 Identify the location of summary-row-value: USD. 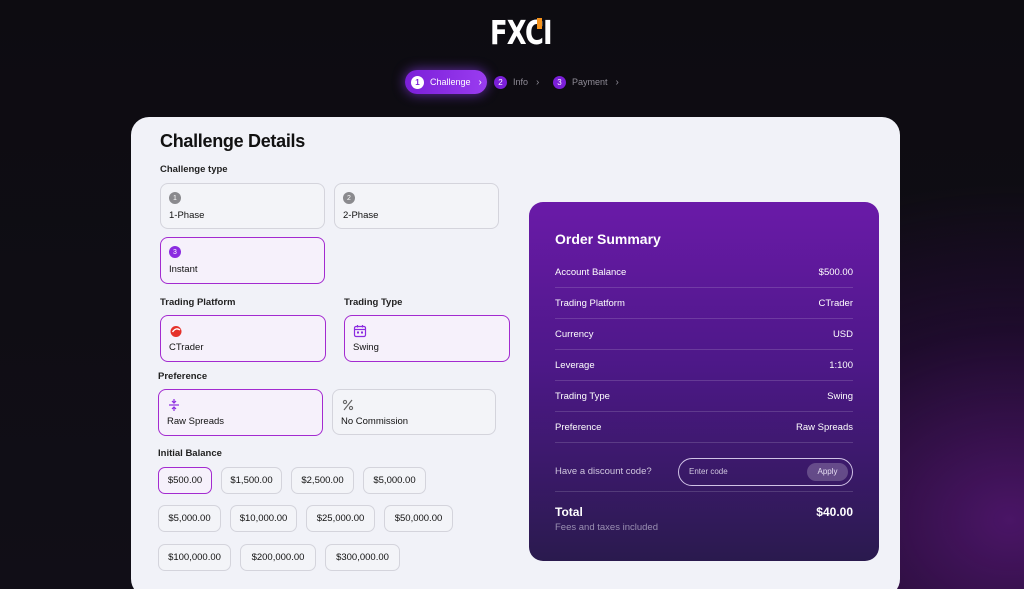
(842, 334).